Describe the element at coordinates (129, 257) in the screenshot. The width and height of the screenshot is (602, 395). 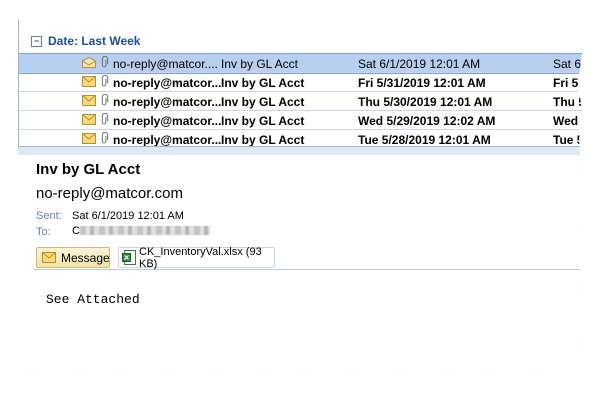
I see `excel-icon` at that location.